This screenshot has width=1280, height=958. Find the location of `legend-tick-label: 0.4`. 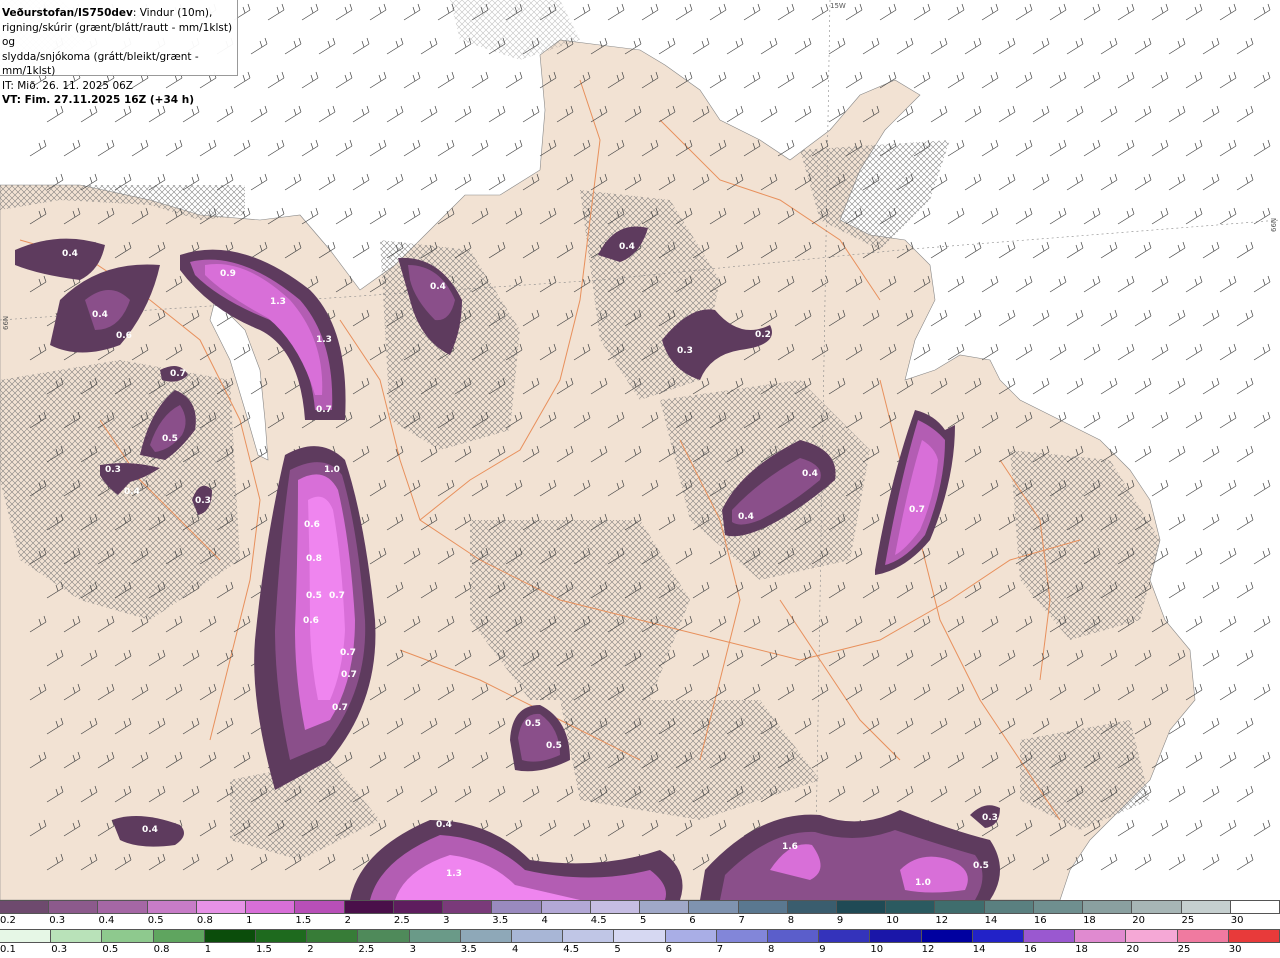

legend-tick-label: 0.4 is located at coordinates (106, 920).